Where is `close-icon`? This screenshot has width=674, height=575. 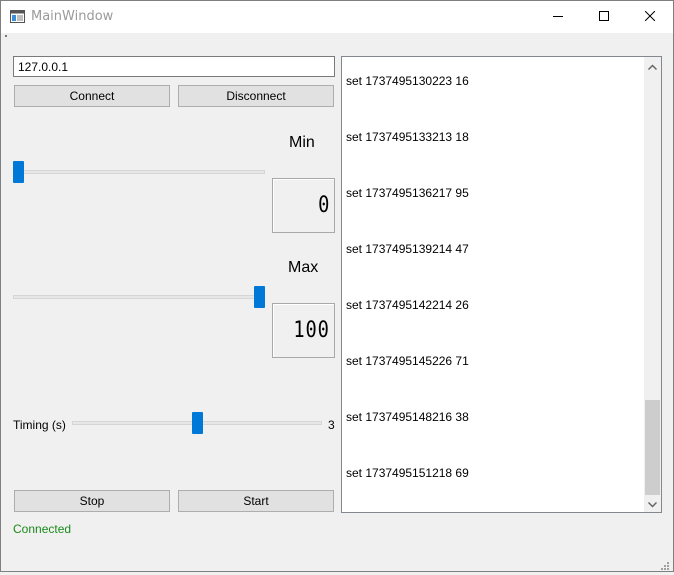
close-icon is located at coordinates (650, 17).